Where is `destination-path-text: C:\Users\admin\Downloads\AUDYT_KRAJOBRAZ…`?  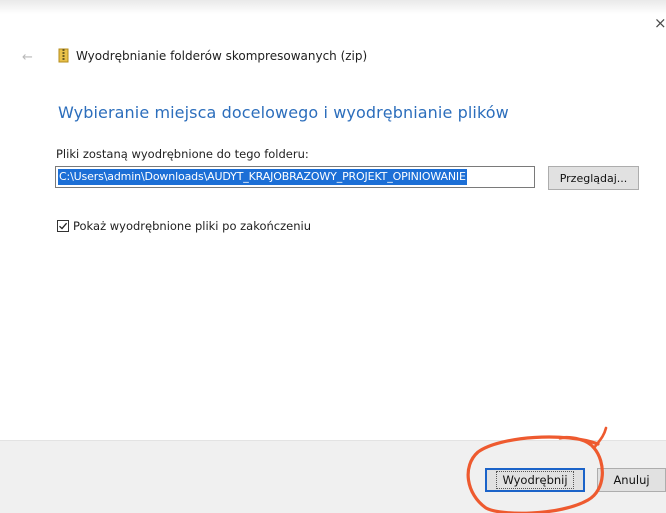 destination-path-text: C:\Users\admin\Downloads\AUDYT_KRAJOBRAZ… is located at coordinates (262, 177).